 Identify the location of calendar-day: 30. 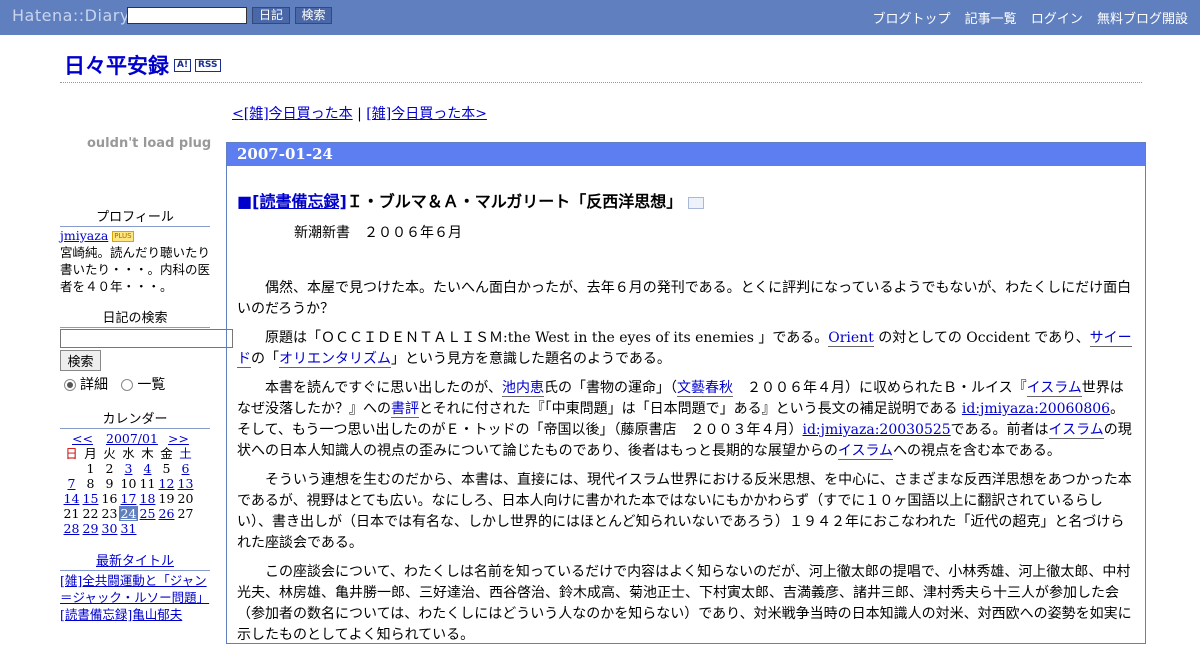
(109, 528).